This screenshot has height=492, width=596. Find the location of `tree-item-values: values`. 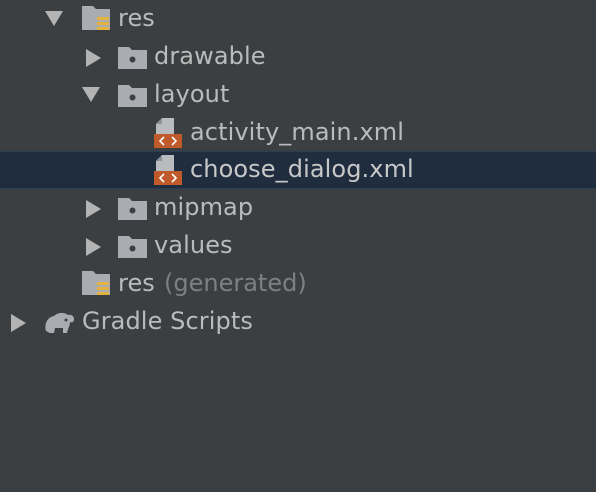

tree-item-values: values is located at coordinates (298, 246).